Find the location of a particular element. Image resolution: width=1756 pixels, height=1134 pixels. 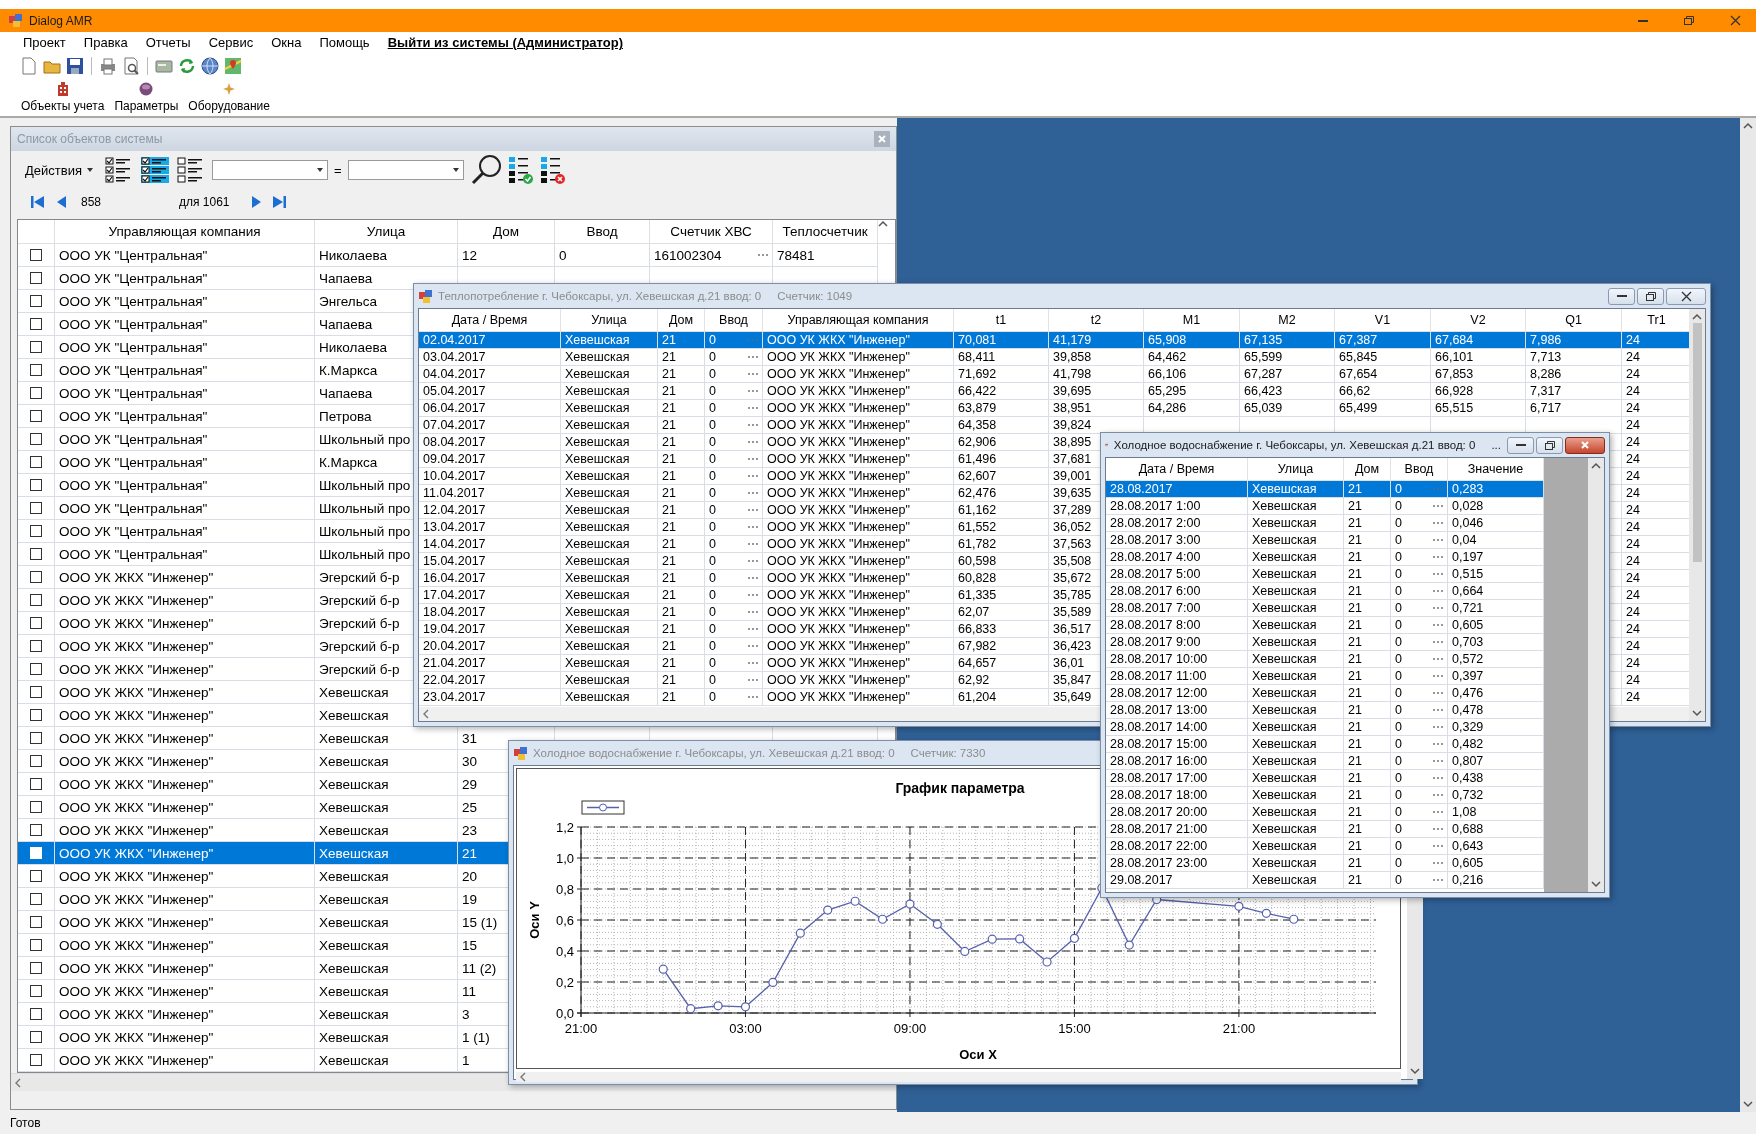

chart-title: График параметра is located at coordinates (960, 788).